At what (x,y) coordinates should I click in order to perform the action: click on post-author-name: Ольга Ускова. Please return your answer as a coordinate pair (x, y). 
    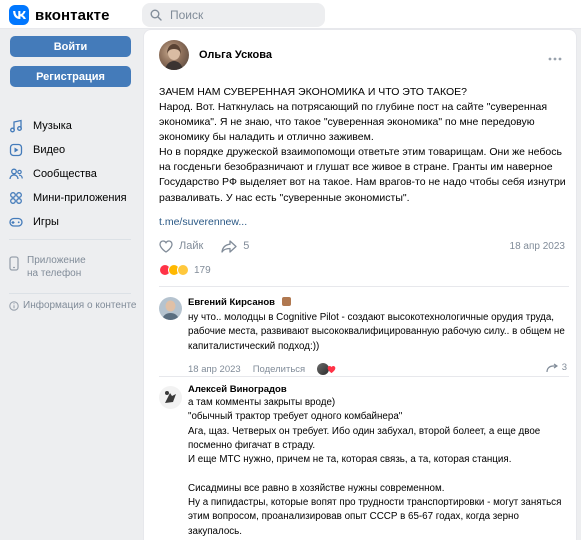
    Looking at the image, I should click on (235, 55).